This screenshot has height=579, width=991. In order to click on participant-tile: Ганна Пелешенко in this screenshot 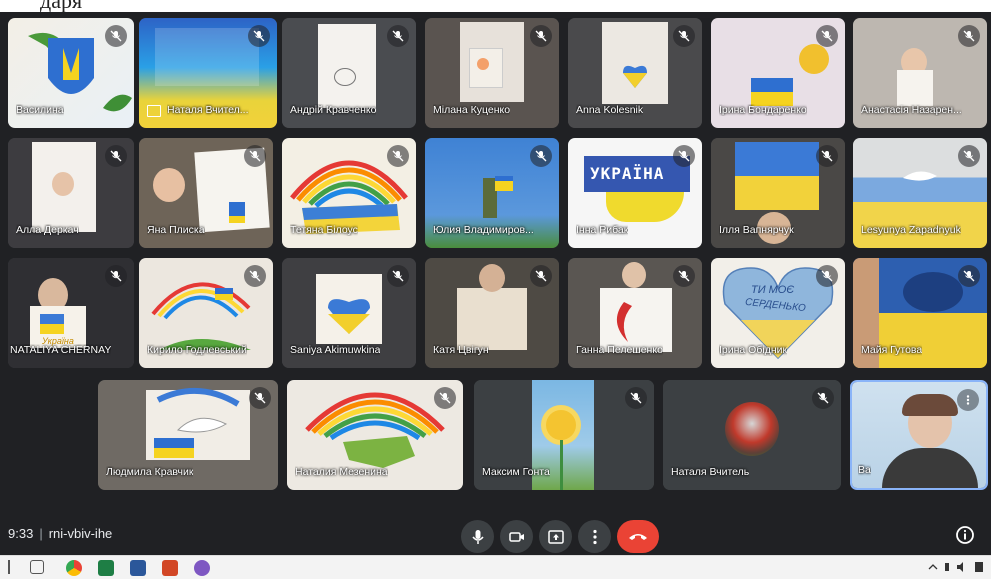, I will do `click(635, 313)`.